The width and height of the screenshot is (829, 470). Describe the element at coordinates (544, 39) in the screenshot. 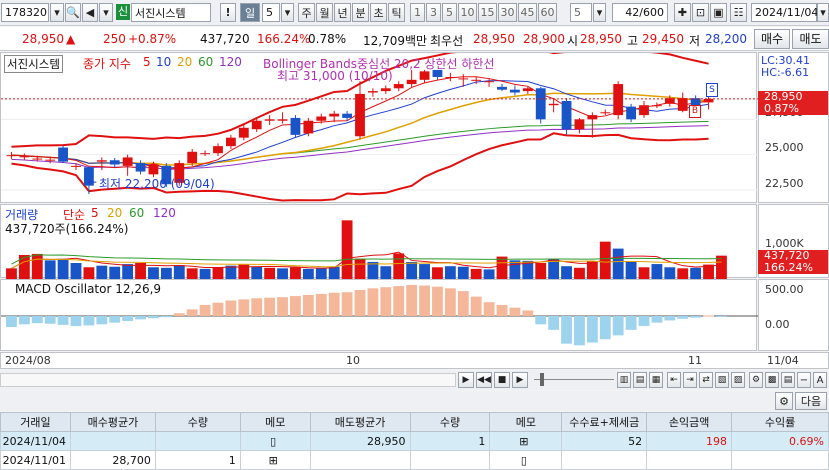

I see `best-bid: 28,900` at that location.